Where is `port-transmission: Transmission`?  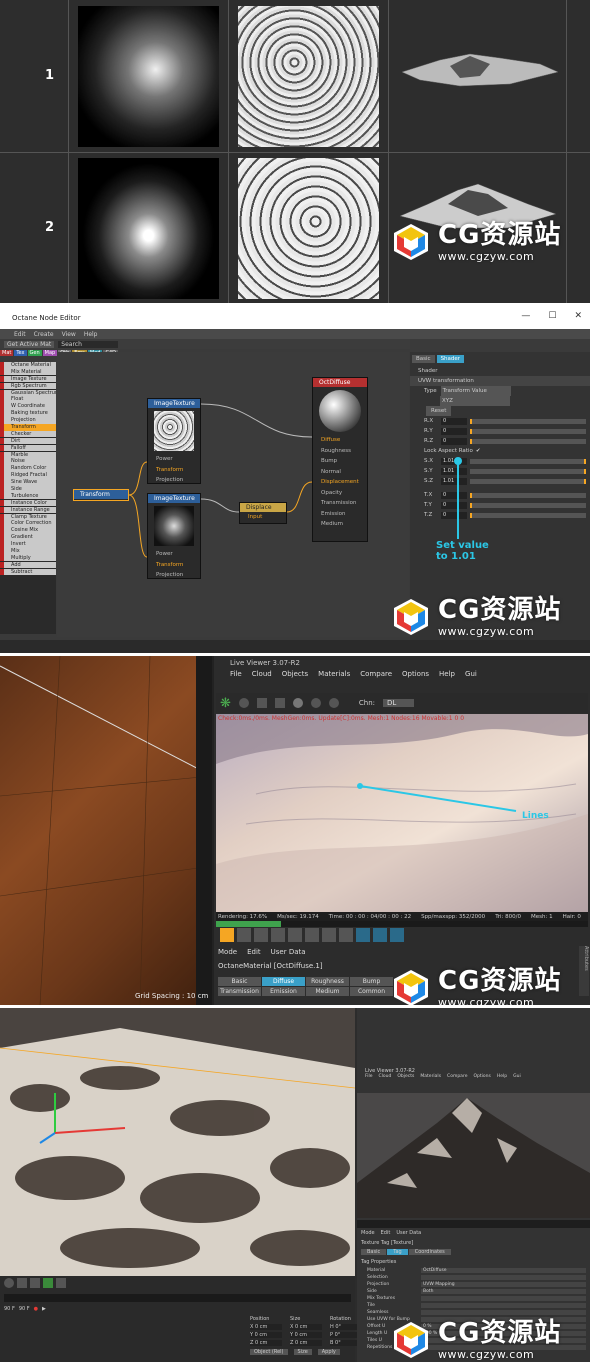
port-transmission: Transmission is located at coordinates (340, 503).